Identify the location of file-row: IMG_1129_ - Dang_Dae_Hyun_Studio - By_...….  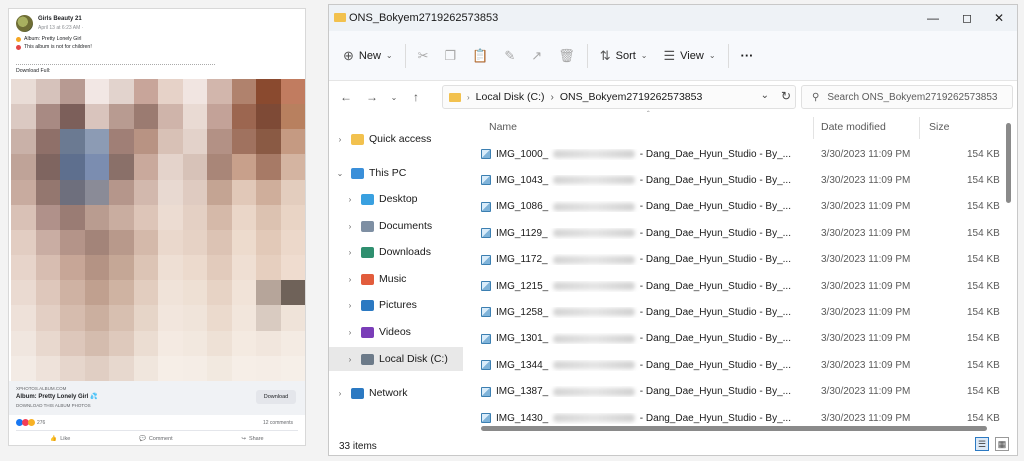
(739, 233).